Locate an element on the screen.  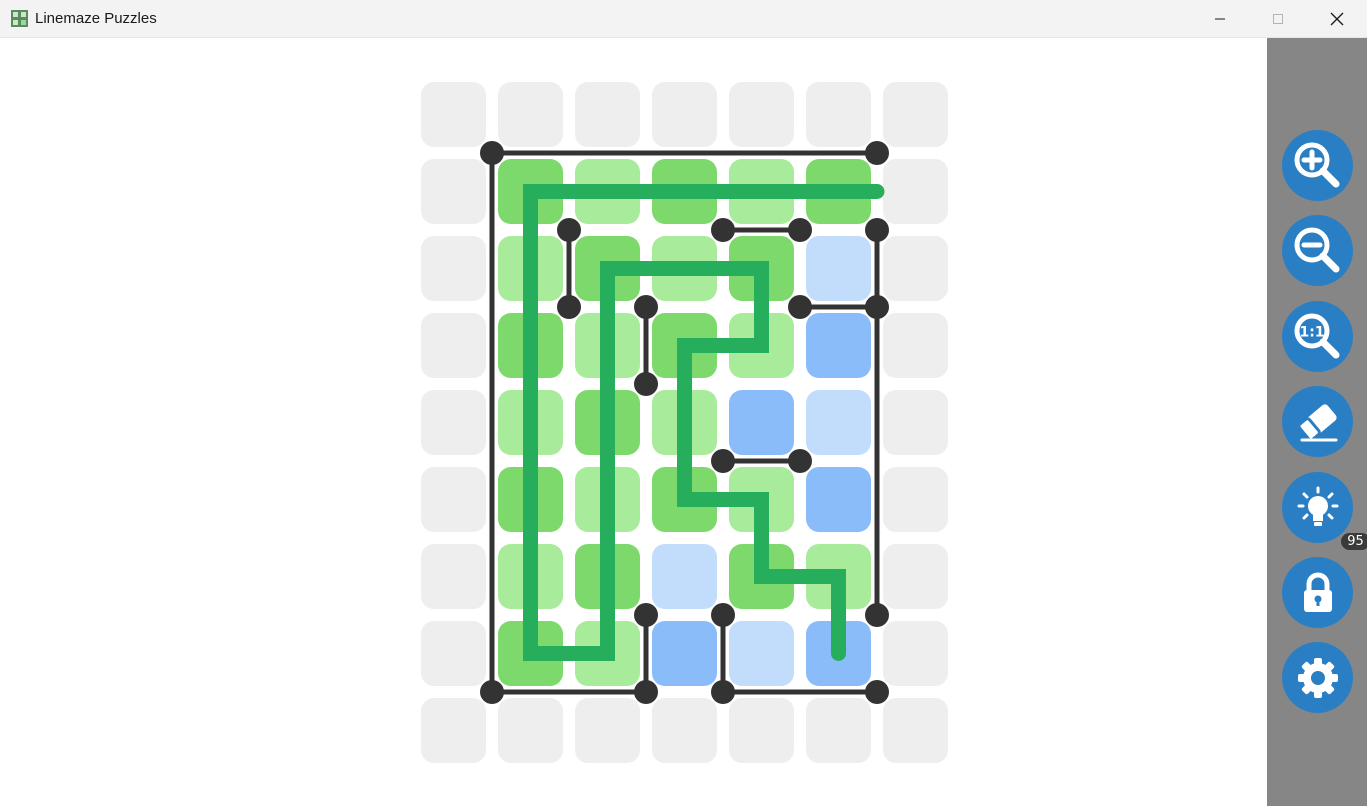
lock-icon is located at coordinates (1317, 592).